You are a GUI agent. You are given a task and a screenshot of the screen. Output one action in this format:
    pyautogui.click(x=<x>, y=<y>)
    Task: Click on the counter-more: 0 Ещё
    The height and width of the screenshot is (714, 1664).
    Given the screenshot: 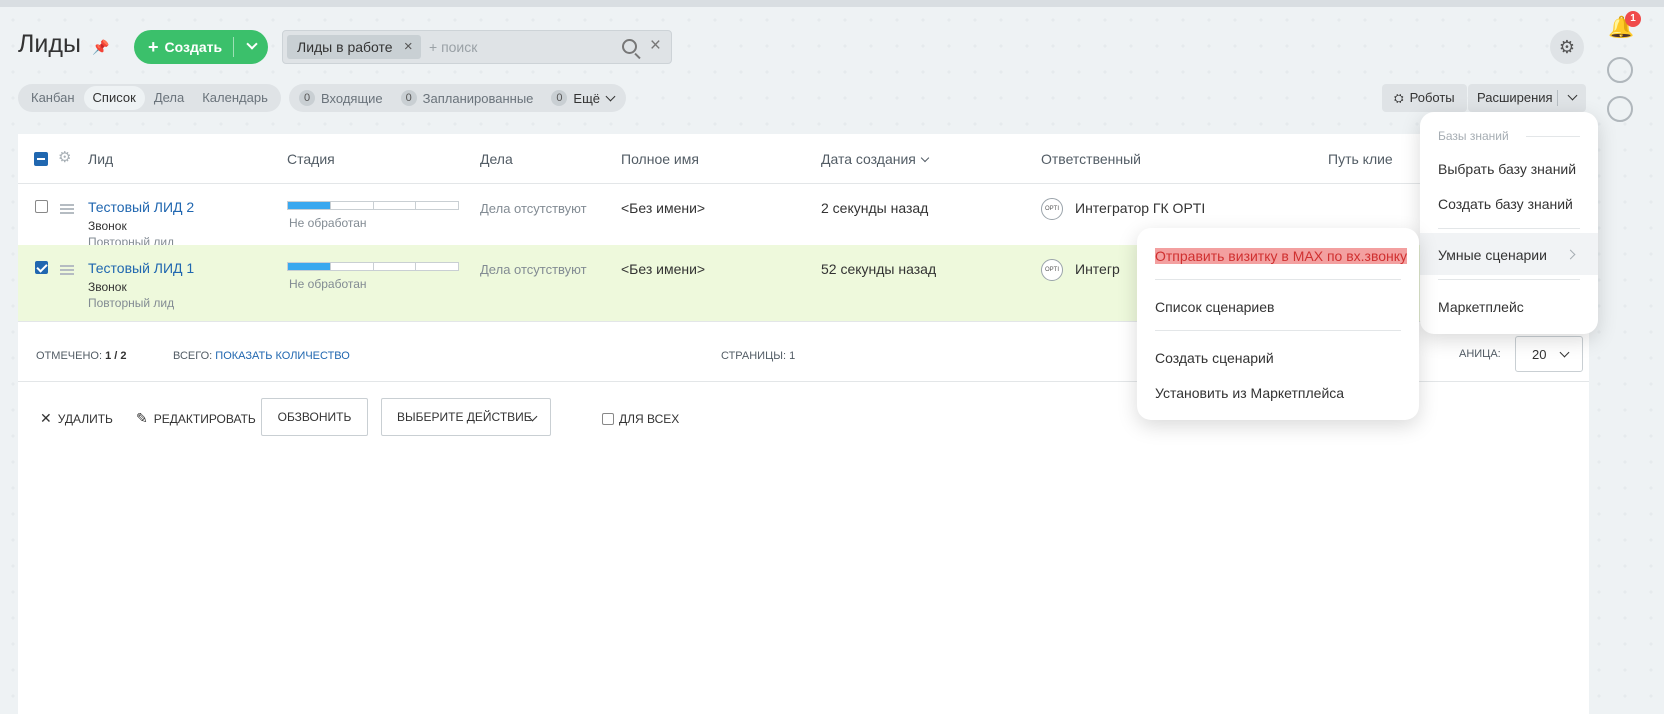 What is the action you would take?
    pyautogui.click(x=583, y=98)
    